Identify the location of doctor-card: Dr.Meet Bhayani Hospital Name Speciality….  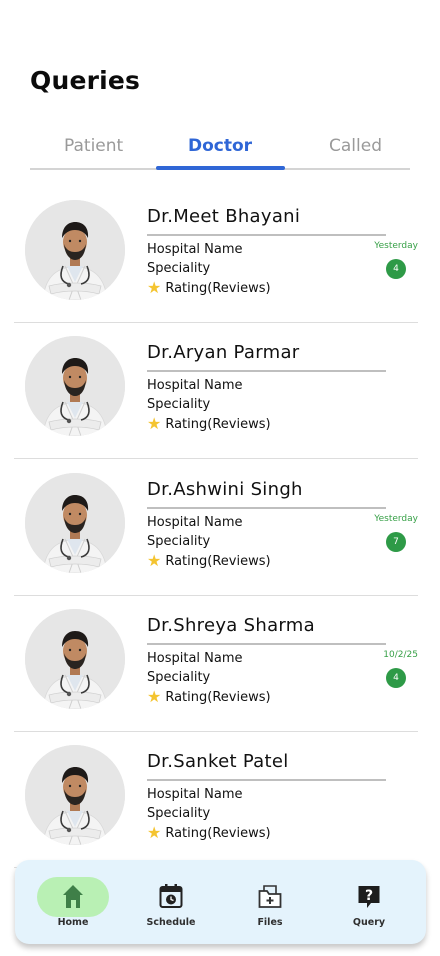
(216, 254).